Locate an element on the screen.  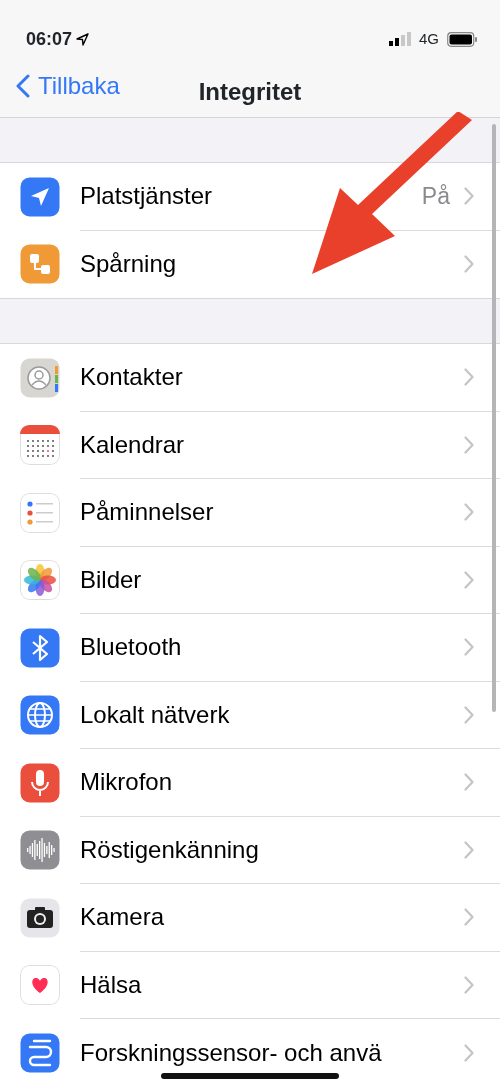
back-button: Tillbaka is located at coordinates (60, 82).